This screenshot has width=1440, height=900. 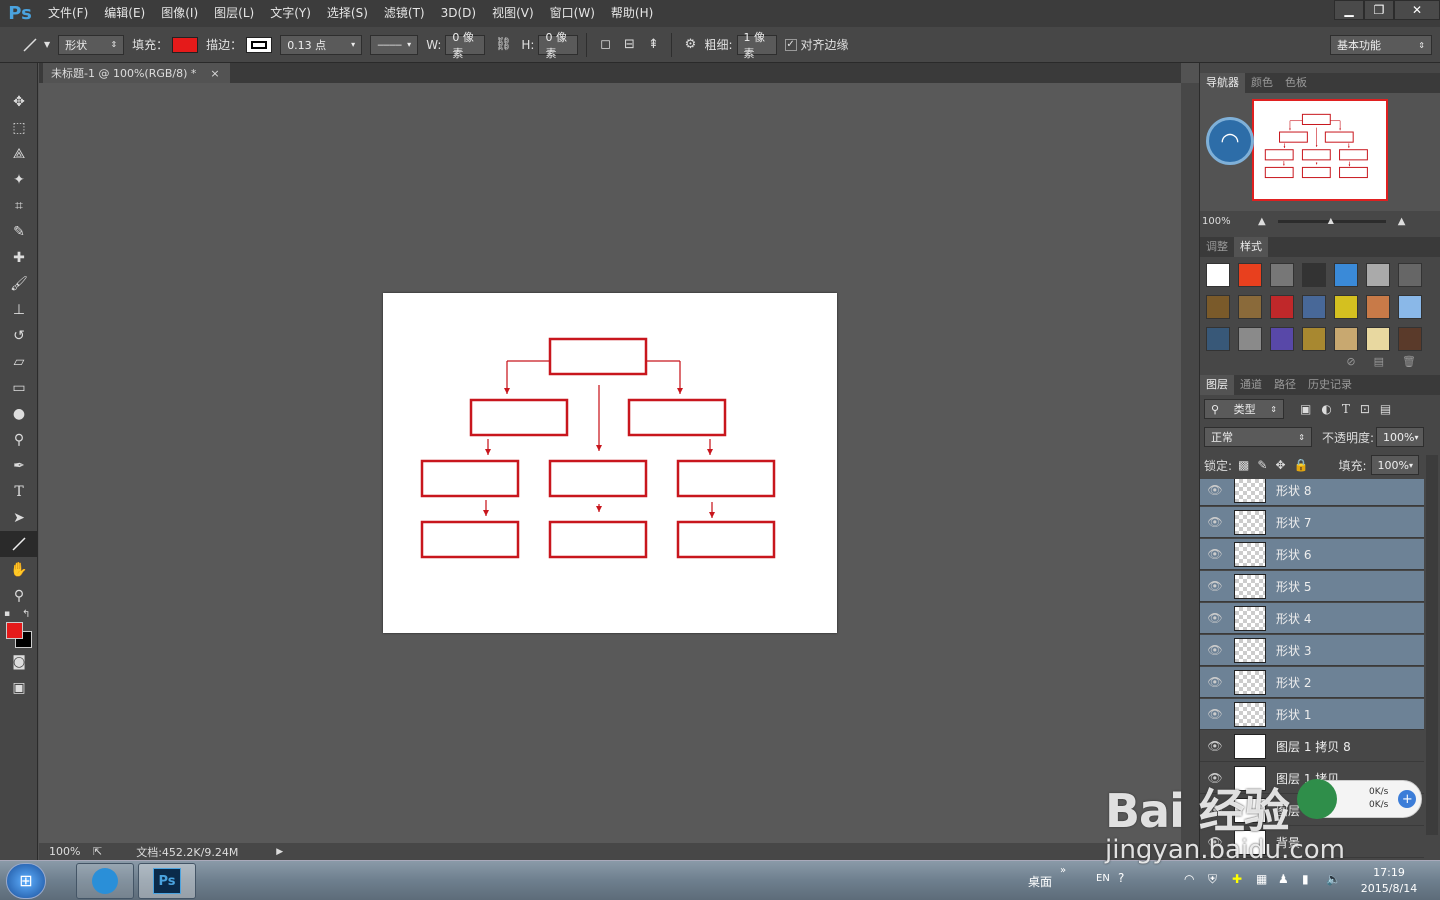 What do you see at coordinates (19, 466) in the screenshot?
I see `pen-tool-icon: ✒` at bounding box center [19, 466].